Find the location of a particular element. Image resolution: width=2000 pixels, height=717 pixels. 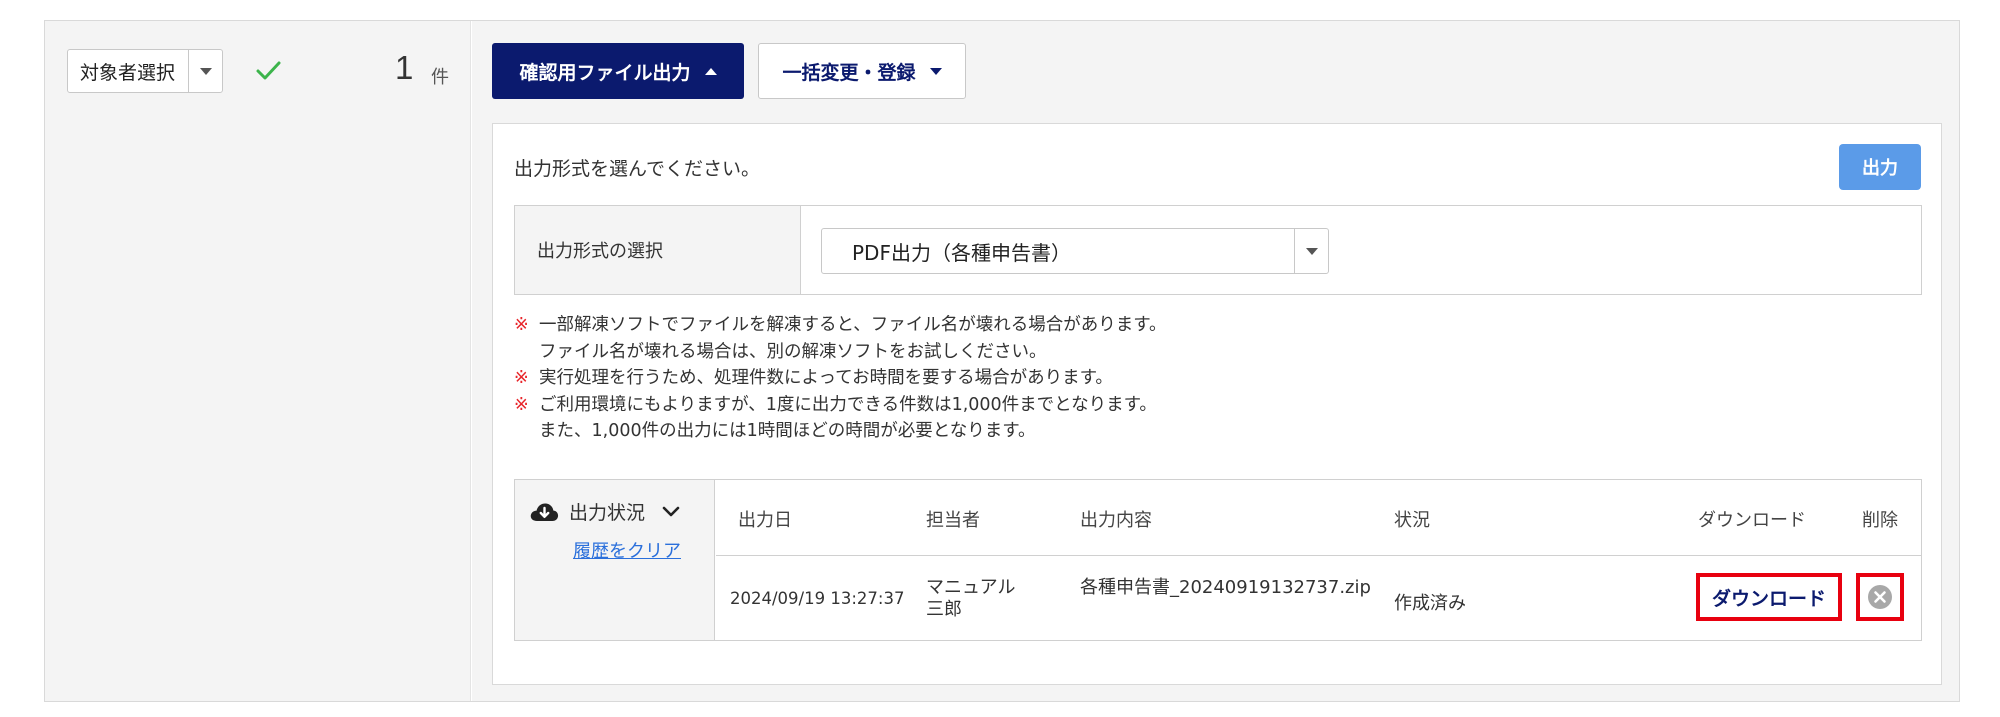

row-person: マニュアル 三郎 is located at coordinates (980, 598).